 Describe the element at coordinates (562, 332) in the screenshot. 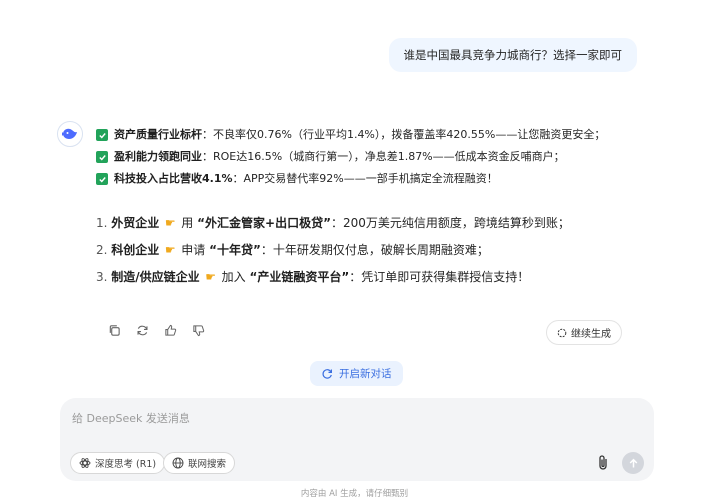

I see `continue-icon` at that location.